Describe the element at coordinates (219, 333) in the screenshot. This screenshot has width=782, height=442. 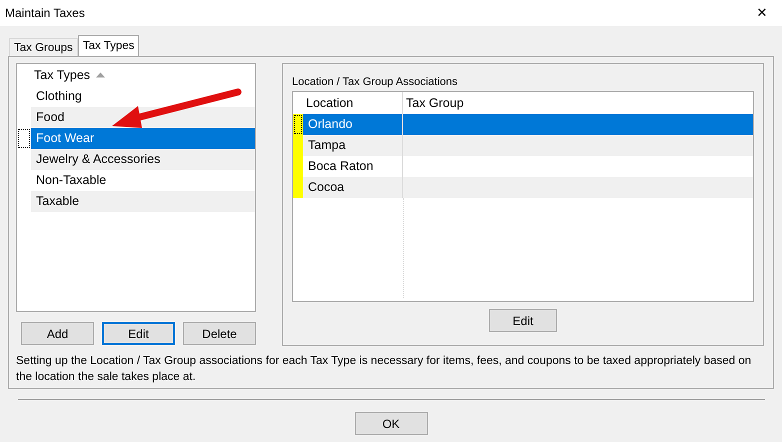
I see `action-button: Delete` at that location.